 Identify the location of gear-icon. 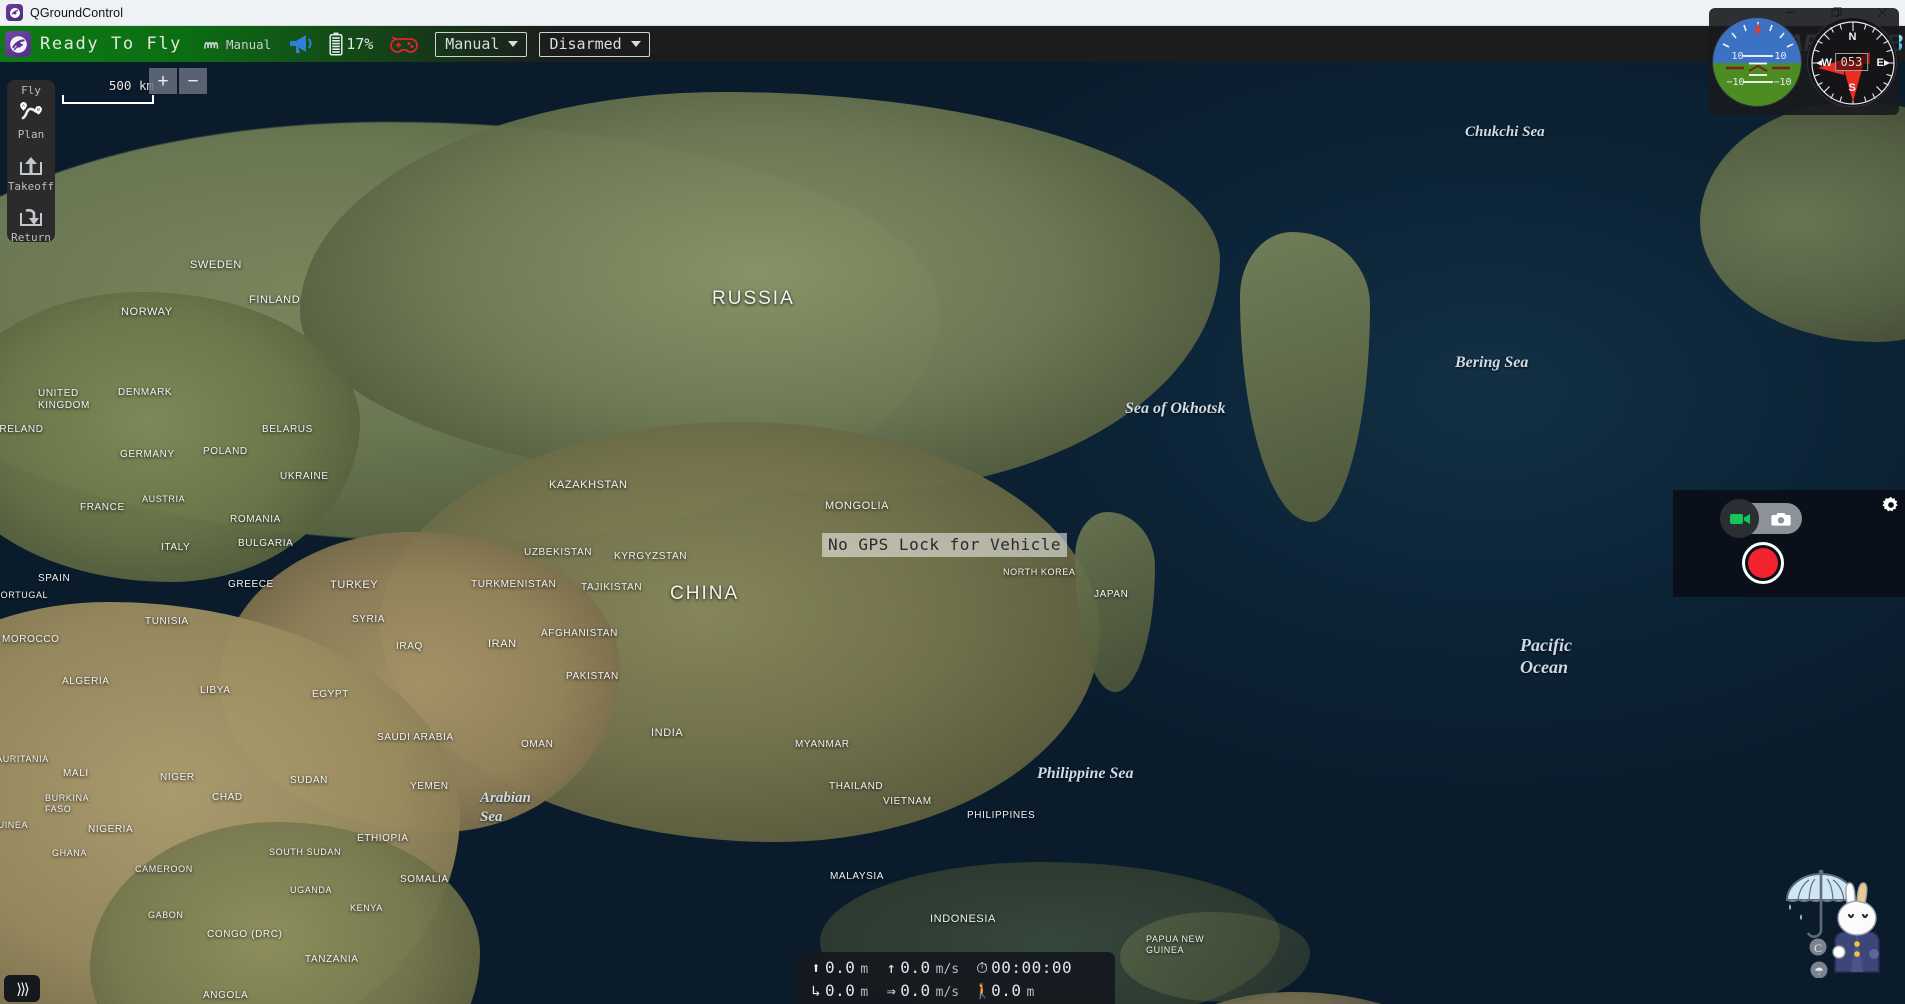
(1891, 507).